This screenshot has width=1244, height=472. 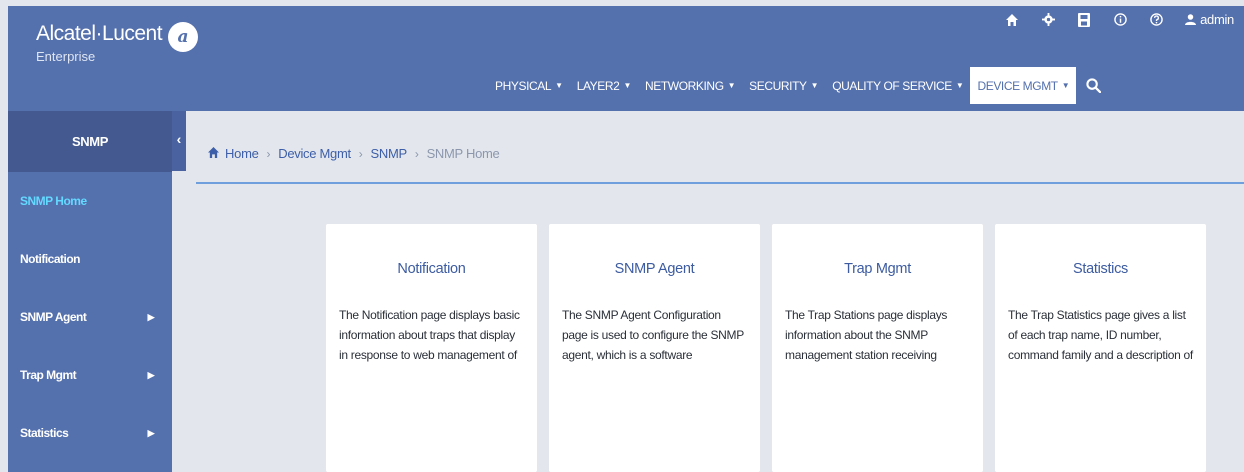 I want to click on breadcrumb-home: Home, so click(x=233, y=153).